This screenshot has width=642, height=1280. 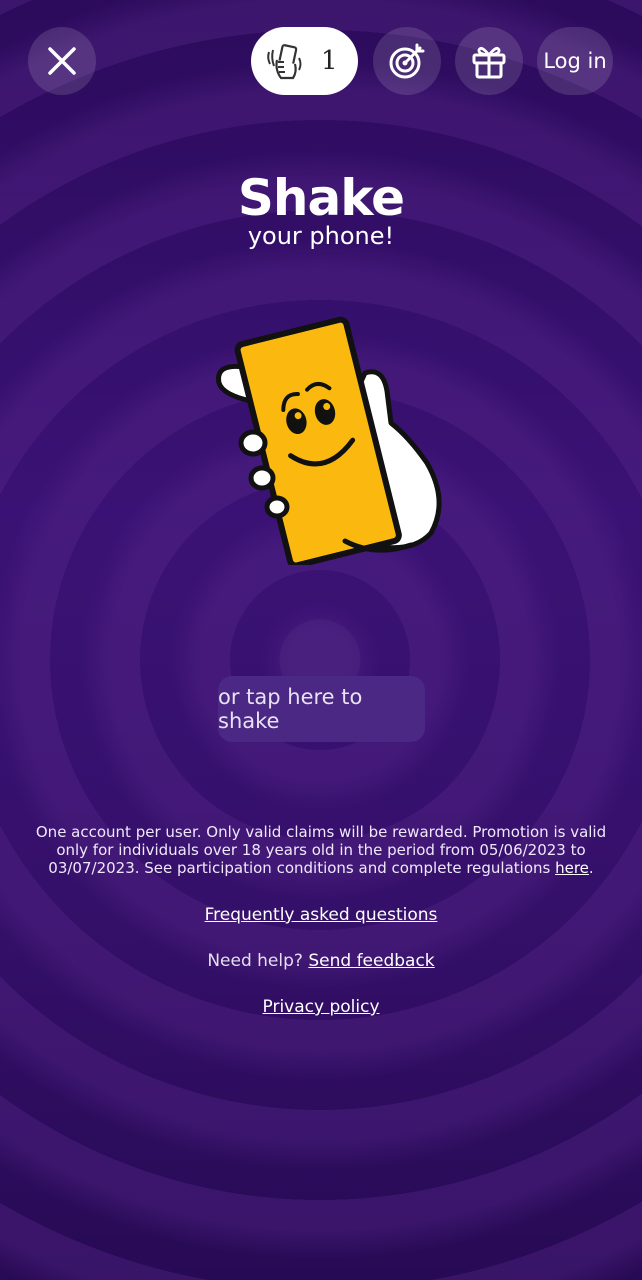 I want to click on faq-row: Frequently asked questions, so click(x=321, y=915).